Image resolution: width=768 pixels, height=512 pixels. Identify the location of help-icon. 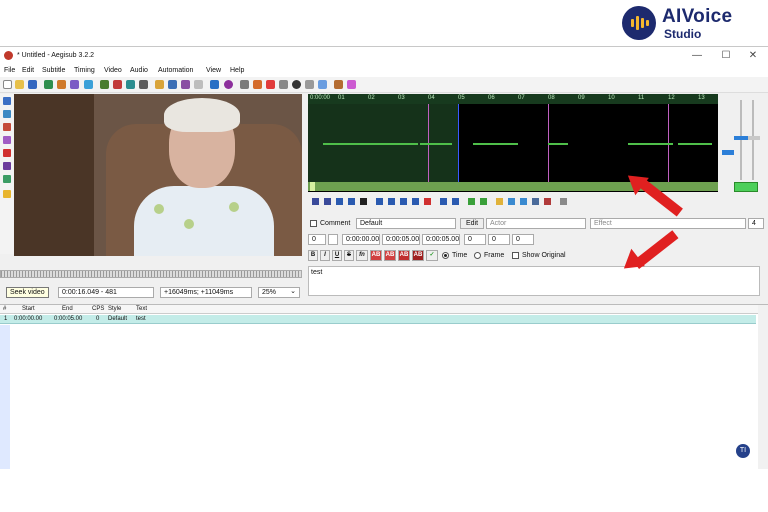
(7, 194).